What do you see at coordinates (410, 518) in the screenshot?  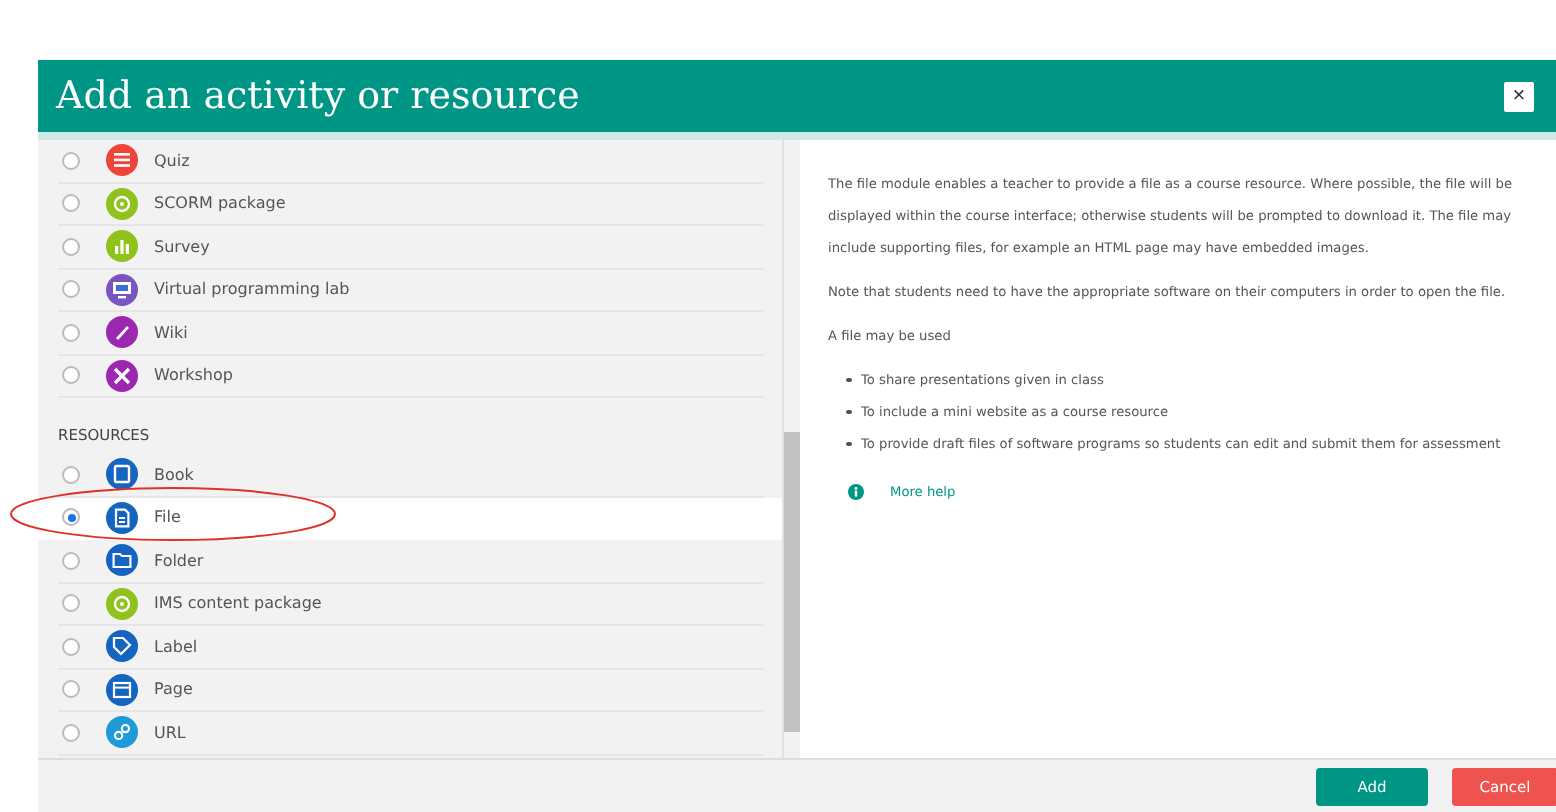 I see `activity-option: File` at bounding box center [410, 518].